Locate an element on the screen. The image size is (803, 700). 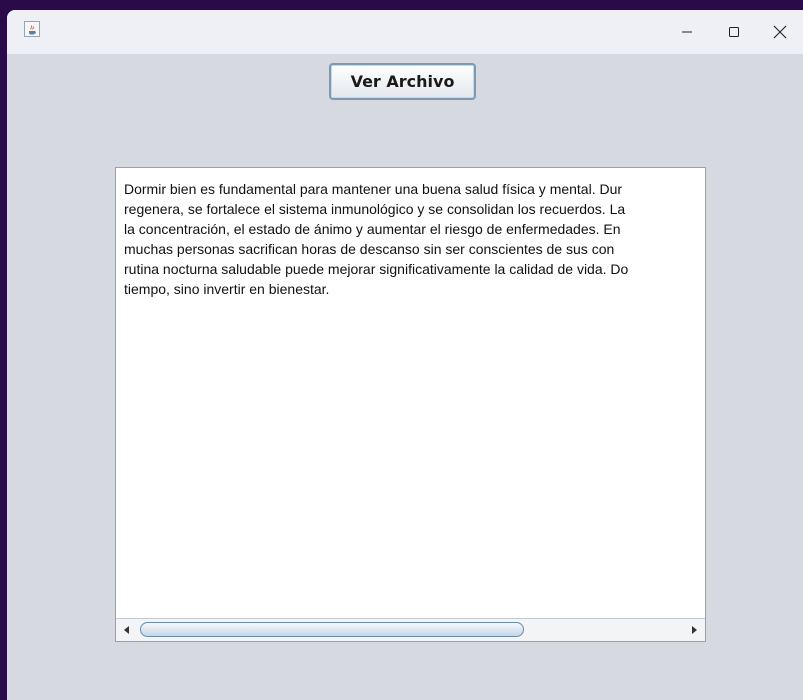
close-icon is located at coordinates (780, 32).